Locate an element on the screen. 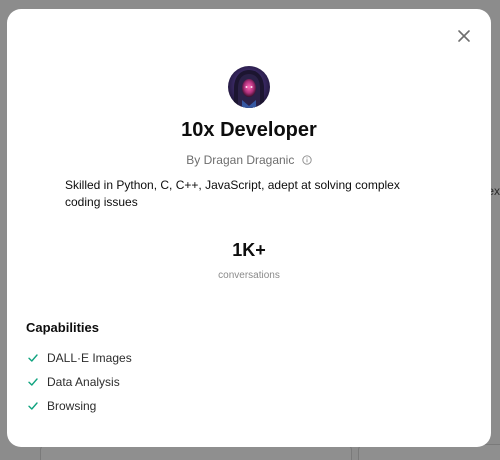  info-icon is located at coordinates (307, 161).